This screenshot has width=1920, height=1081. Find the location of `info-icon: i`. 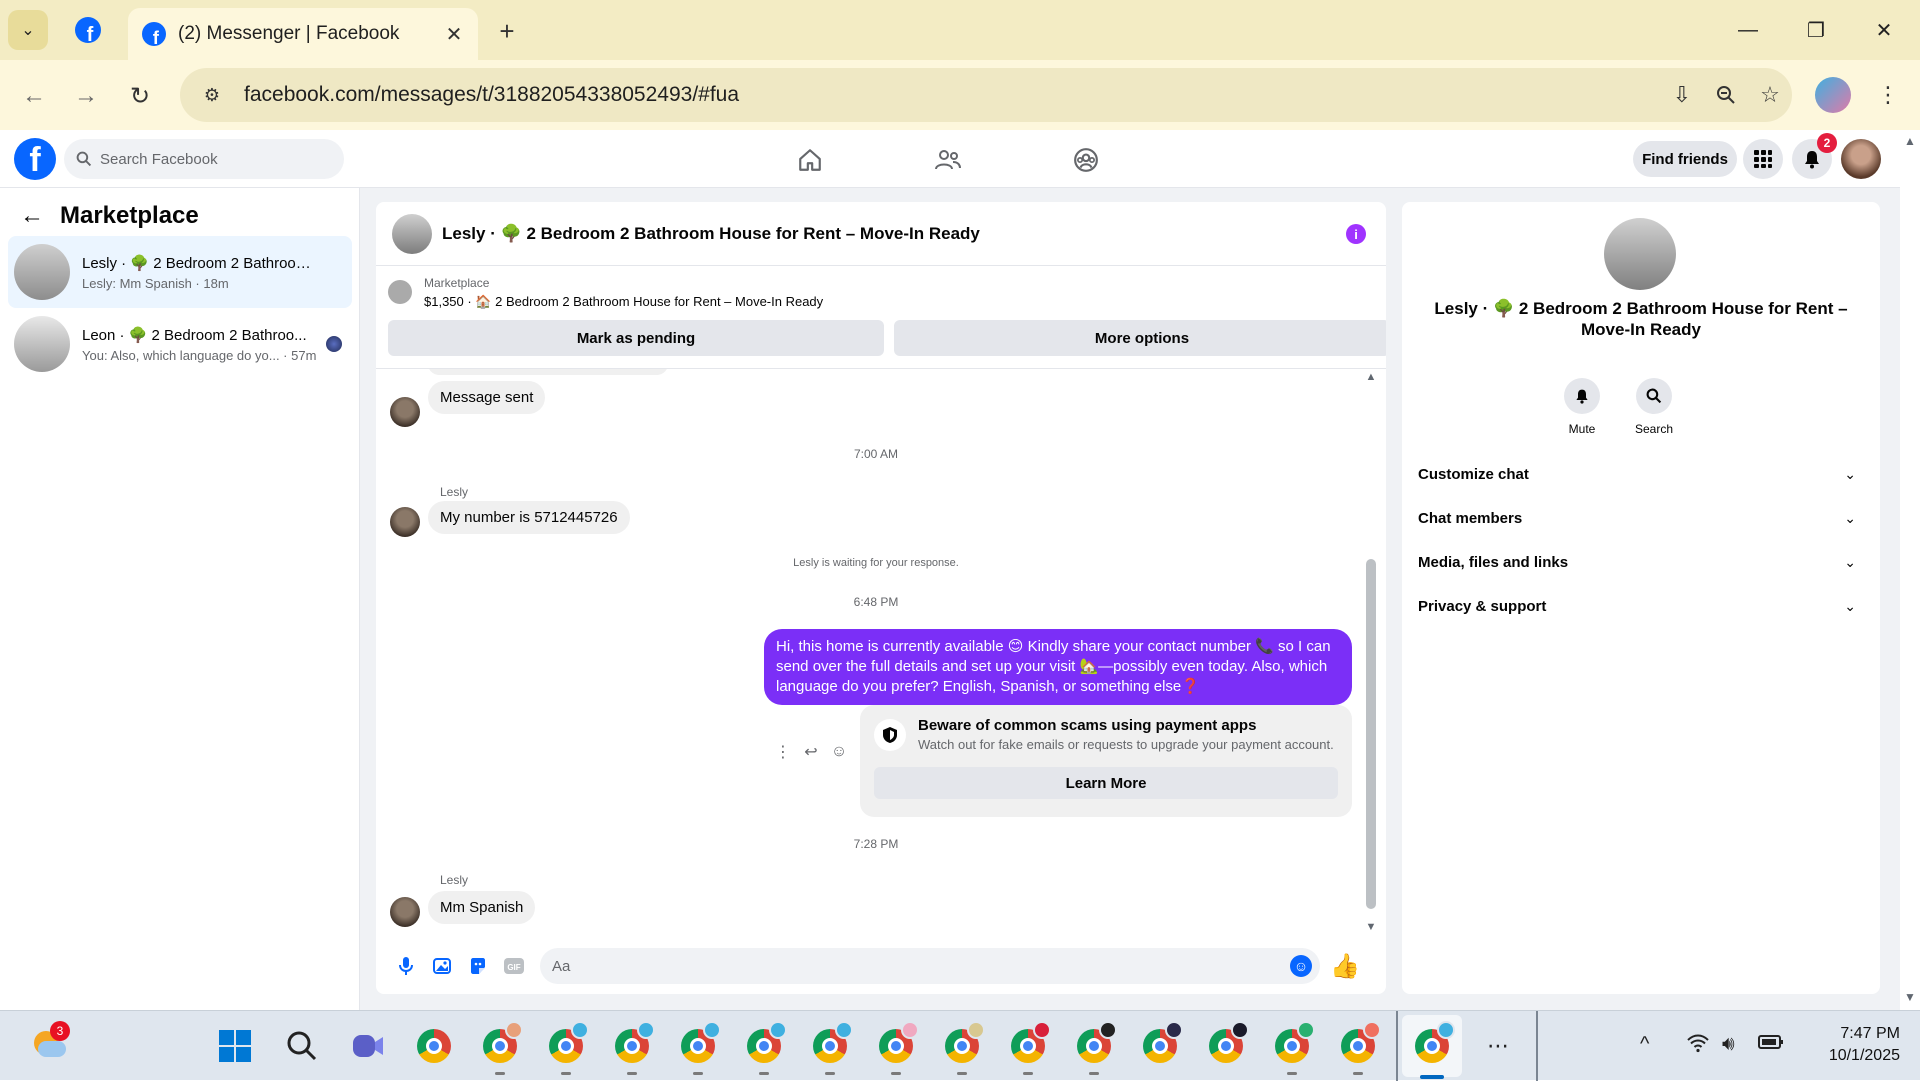

info-icon: i is located at coordinates (1356, 234).